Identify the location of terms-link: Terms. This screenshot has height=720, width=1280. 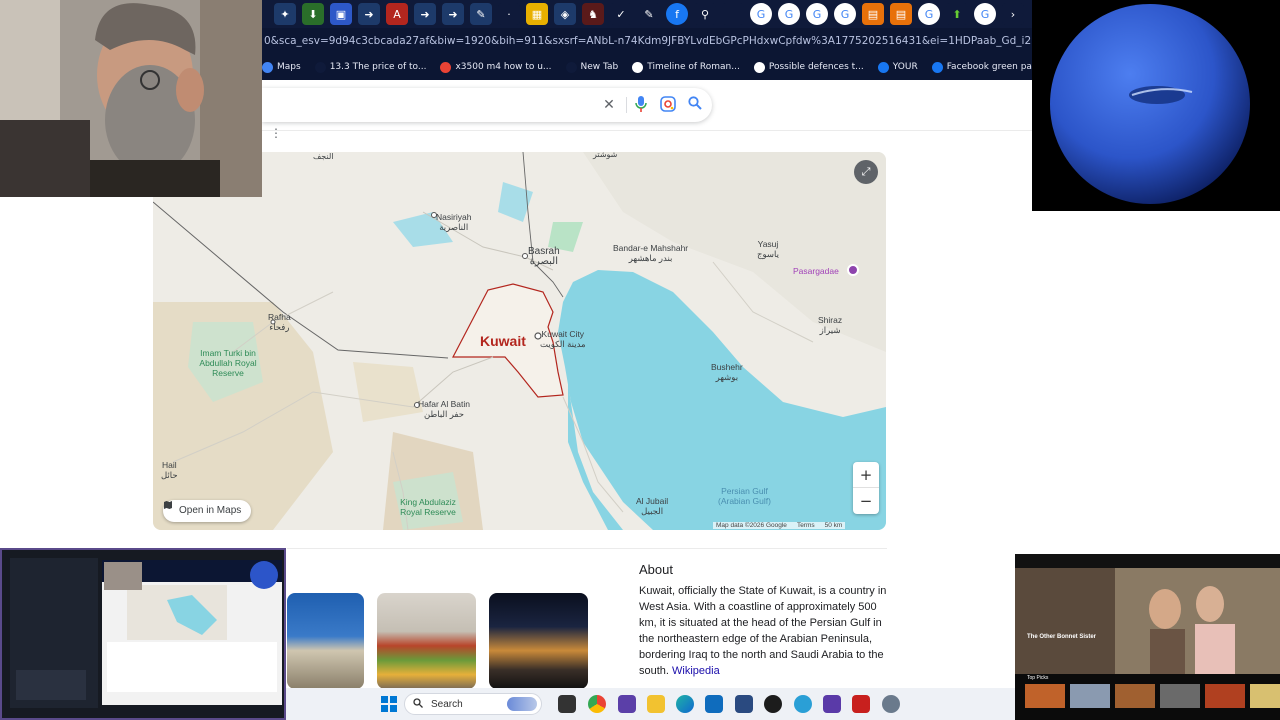
(806, 525).